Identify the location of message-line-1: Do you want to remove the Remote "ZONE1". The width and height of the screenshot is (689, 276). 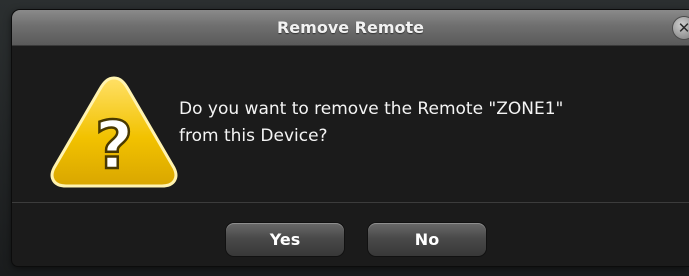
(371, 109).